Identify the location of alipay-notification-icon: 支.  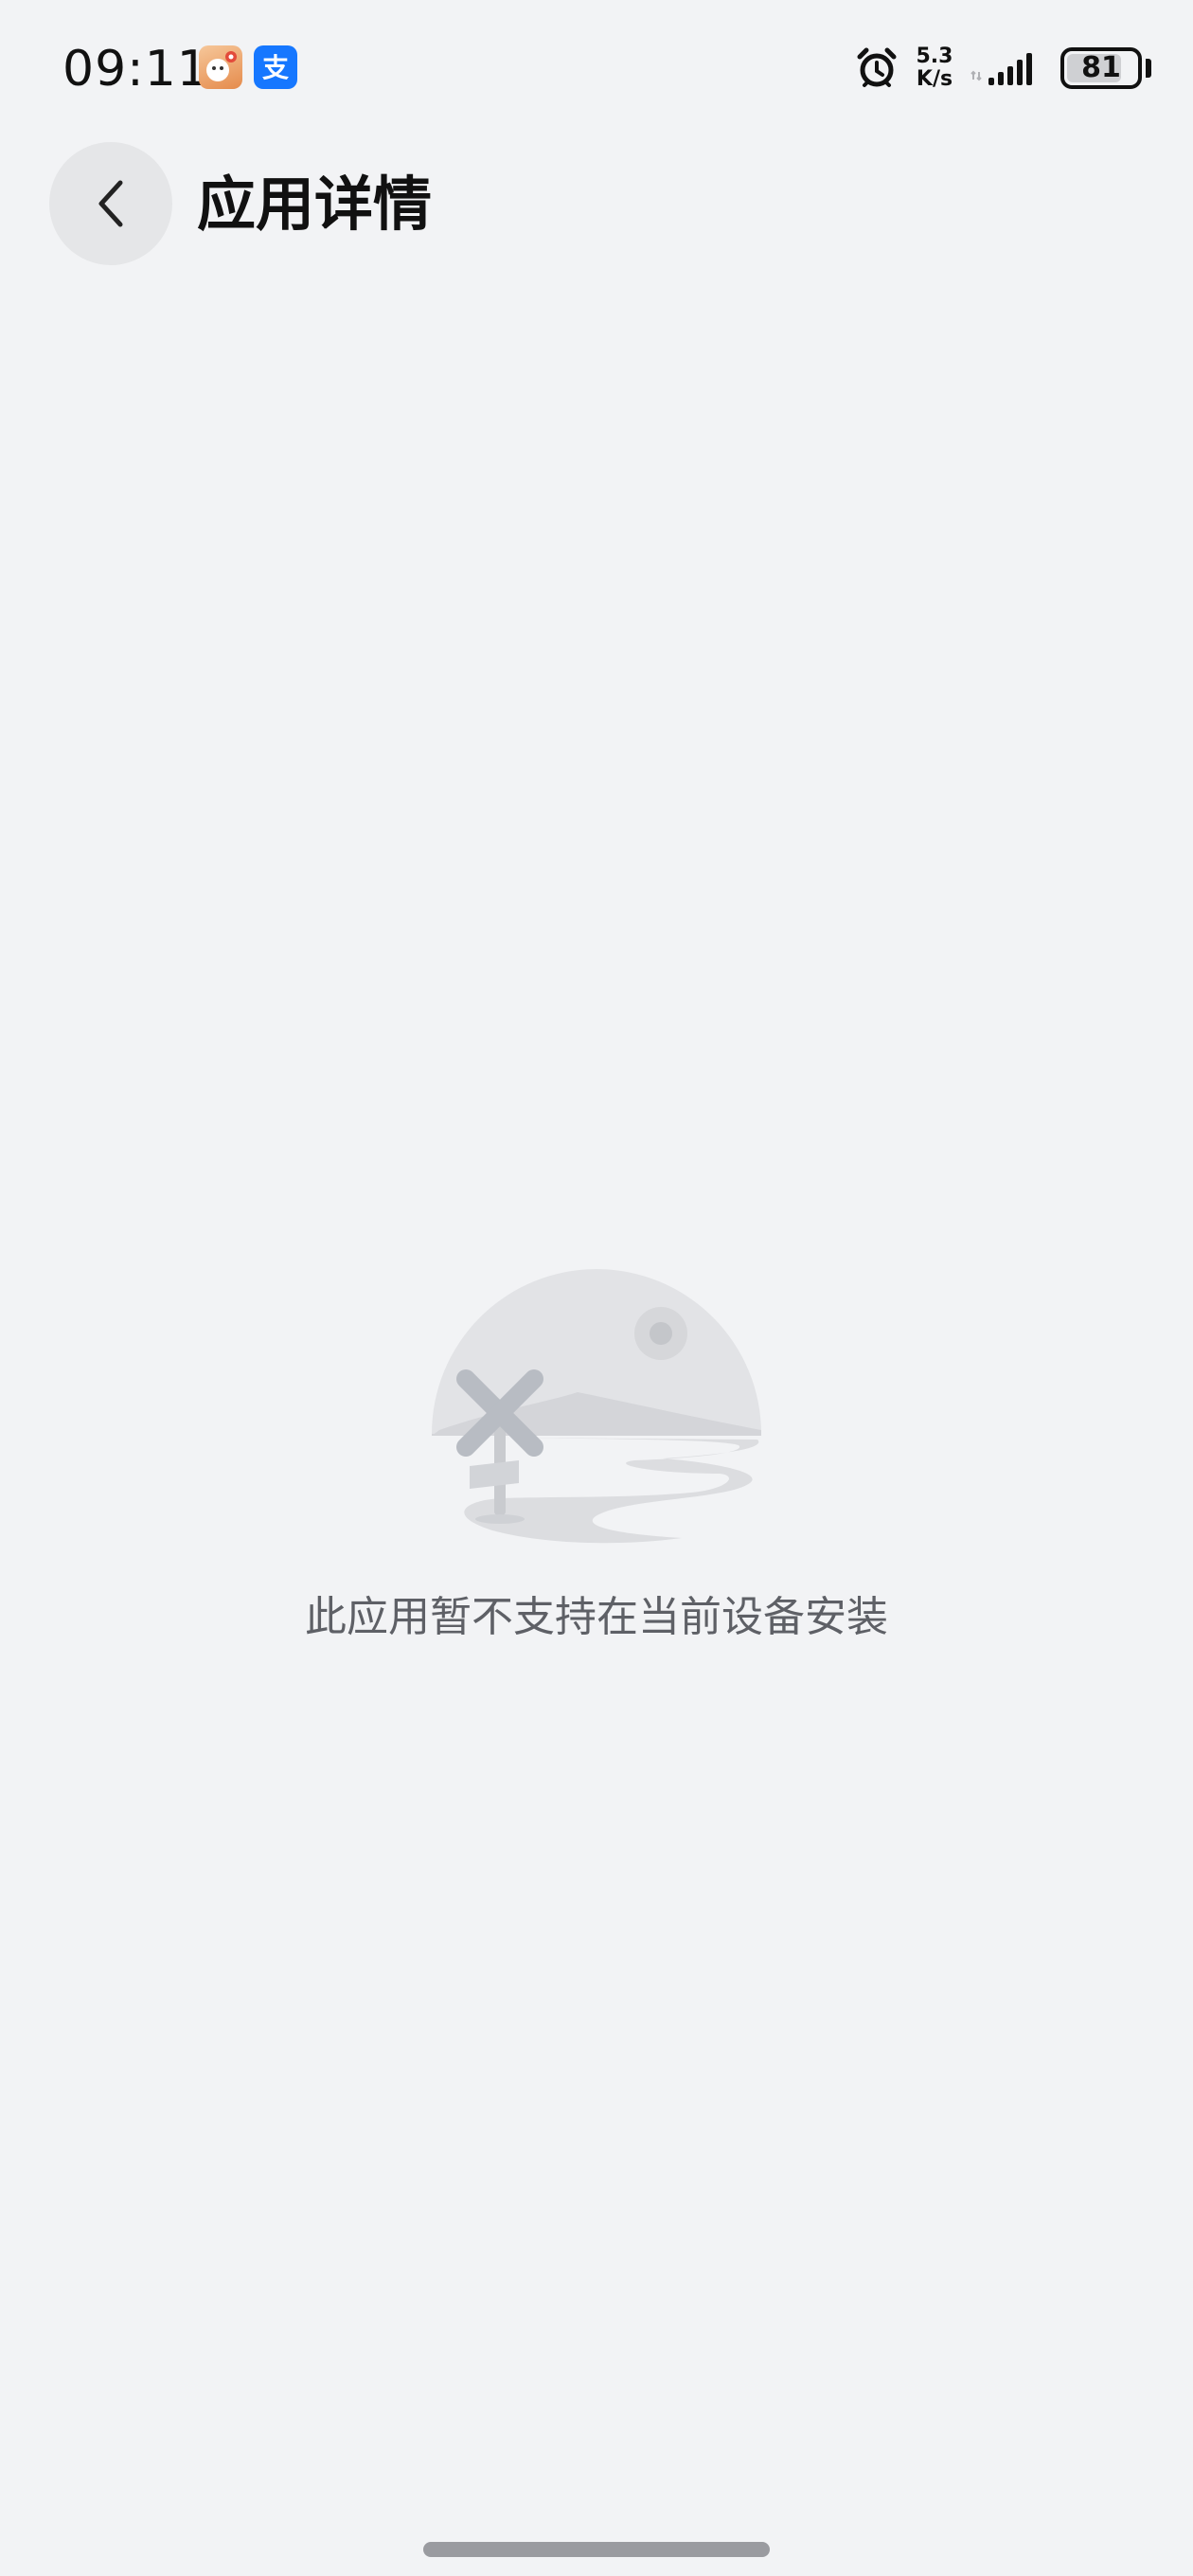
(275, 67).